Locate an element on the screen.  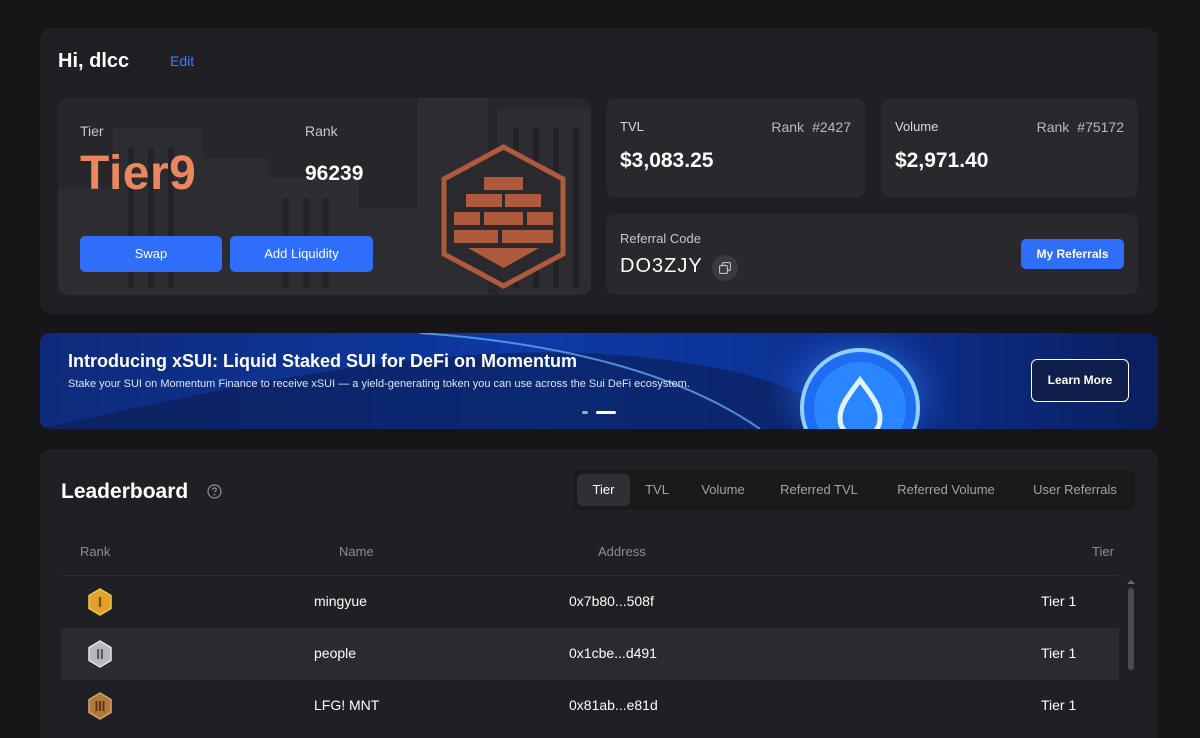
table-row: people 0x1cbe...d491 Tier 1 is located at coordinates (590, 654).